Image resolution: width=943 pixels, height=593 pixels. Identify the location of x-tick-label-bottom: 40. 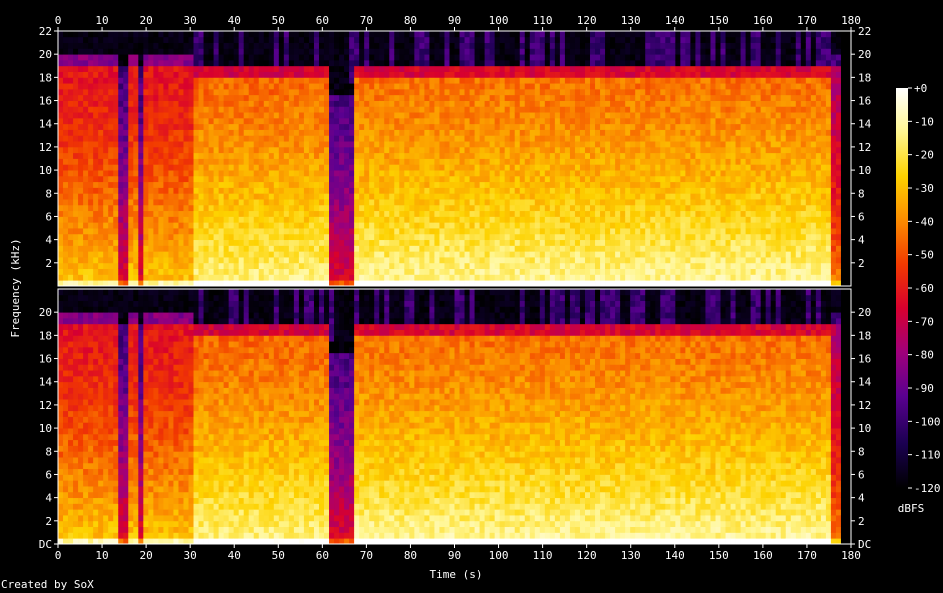
(234, 555).